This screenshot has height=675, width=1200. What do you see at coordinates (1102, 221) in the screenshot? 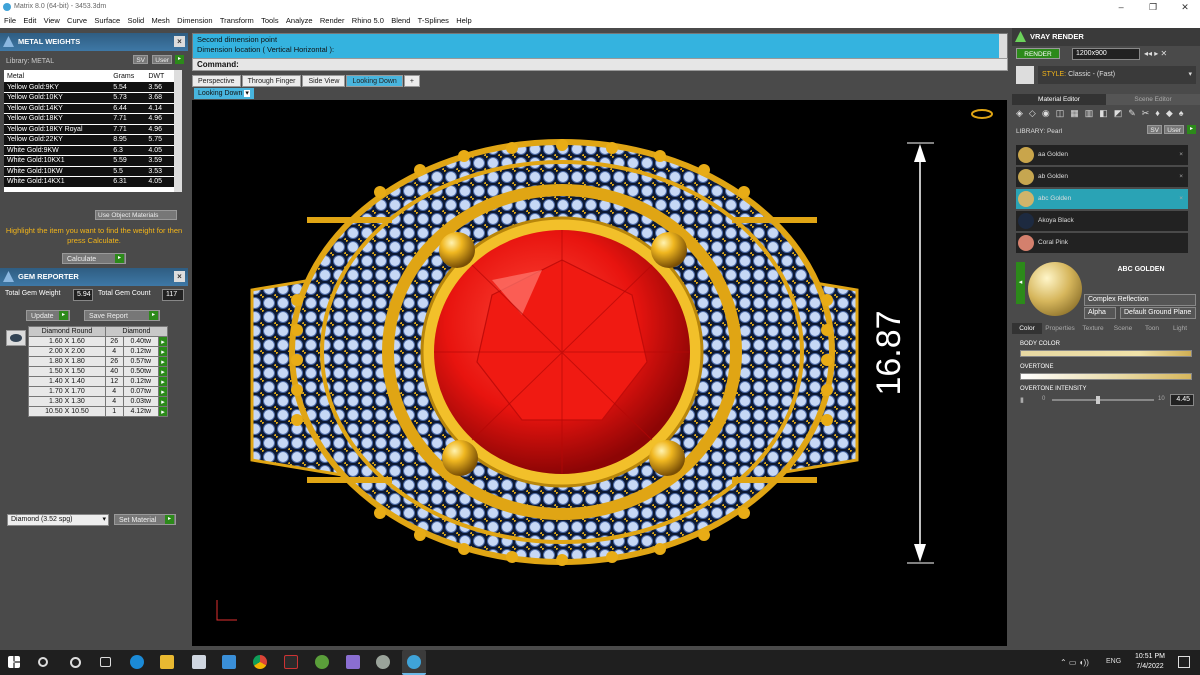
I see `material-item: Akoya Black` at bounding box center [1102, 221].